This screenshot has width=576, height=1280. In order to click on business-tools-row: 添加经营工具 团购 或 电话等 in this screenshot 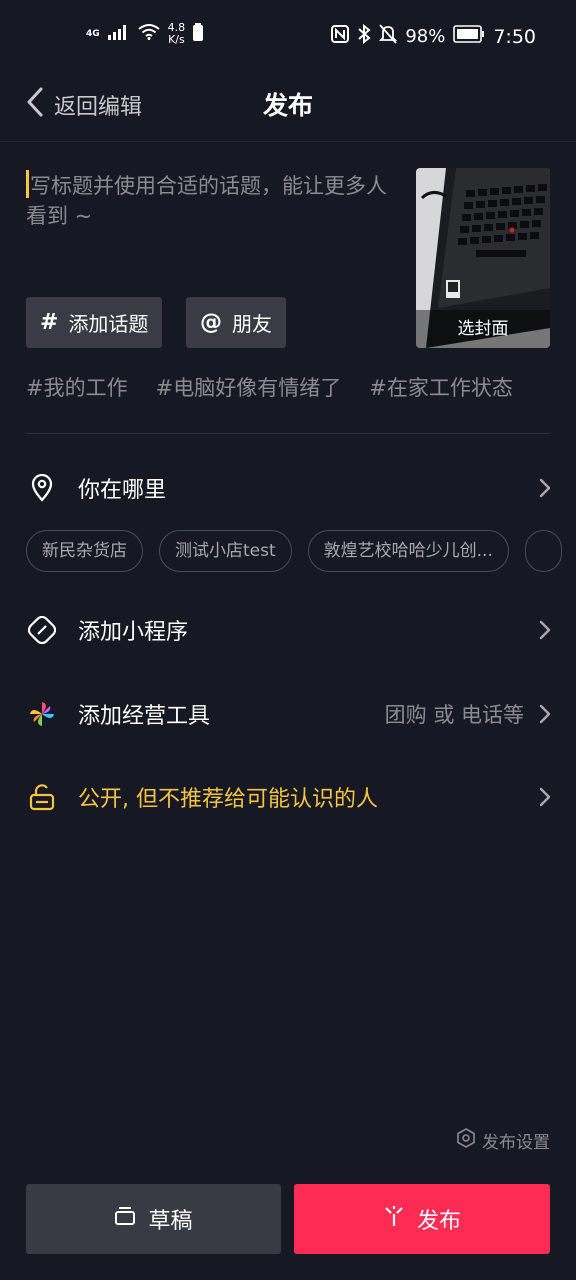, I will do `click(288, 714)`.